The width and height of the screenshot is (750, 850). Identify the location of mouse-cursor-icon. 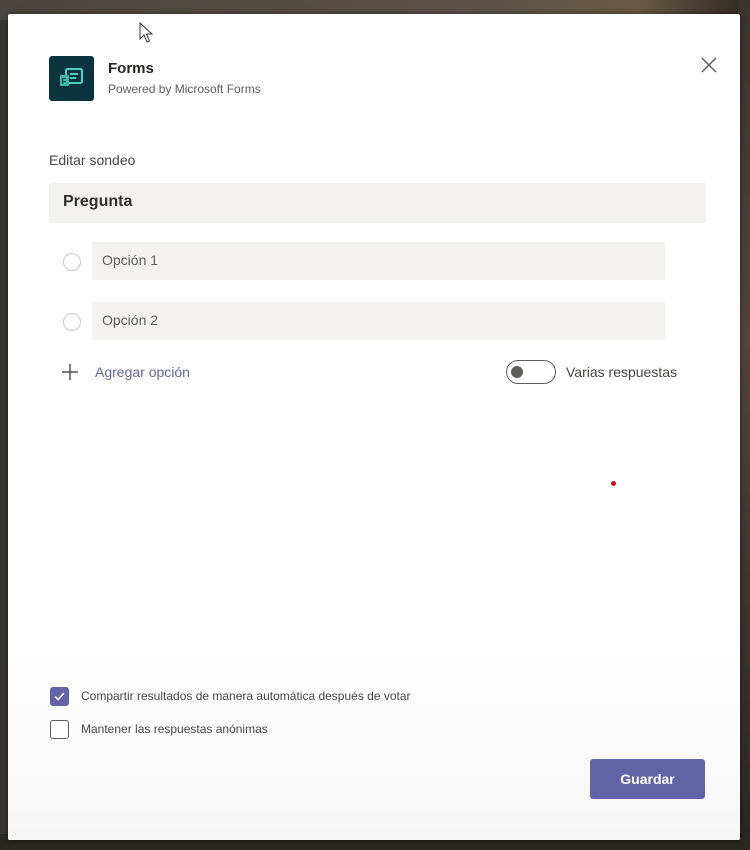
(147, 35).